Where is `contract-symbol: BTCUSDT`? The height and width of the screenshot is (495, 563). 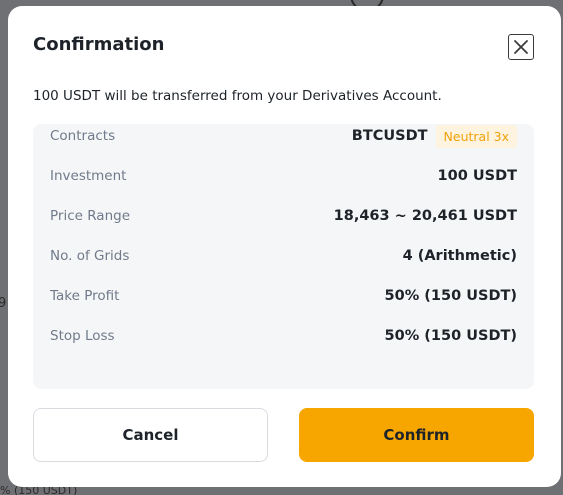
contract-symbol: BTCUSDT is located at coordinates (389, 136).